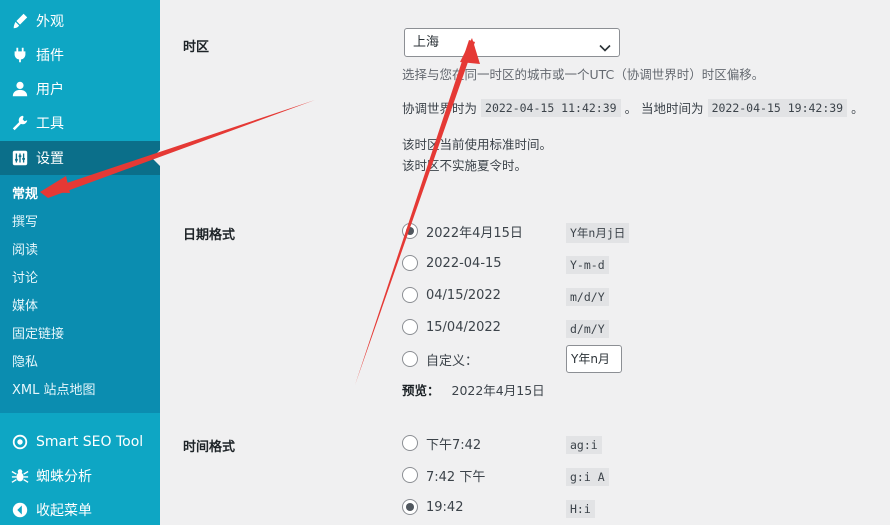 This screenshot has width=890, height=525. I want to click on timezone-label: 时区, so click(196, 47).